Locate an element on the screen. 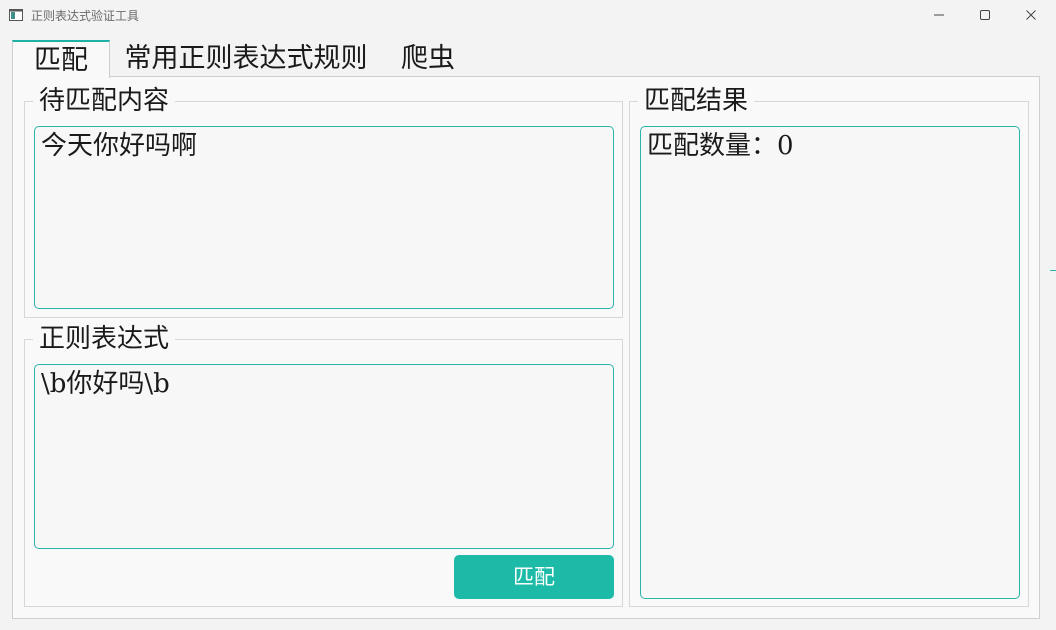 The width and height of the screenshot is (1056, 630). maximize-icon is located at coordinates (985, 15).